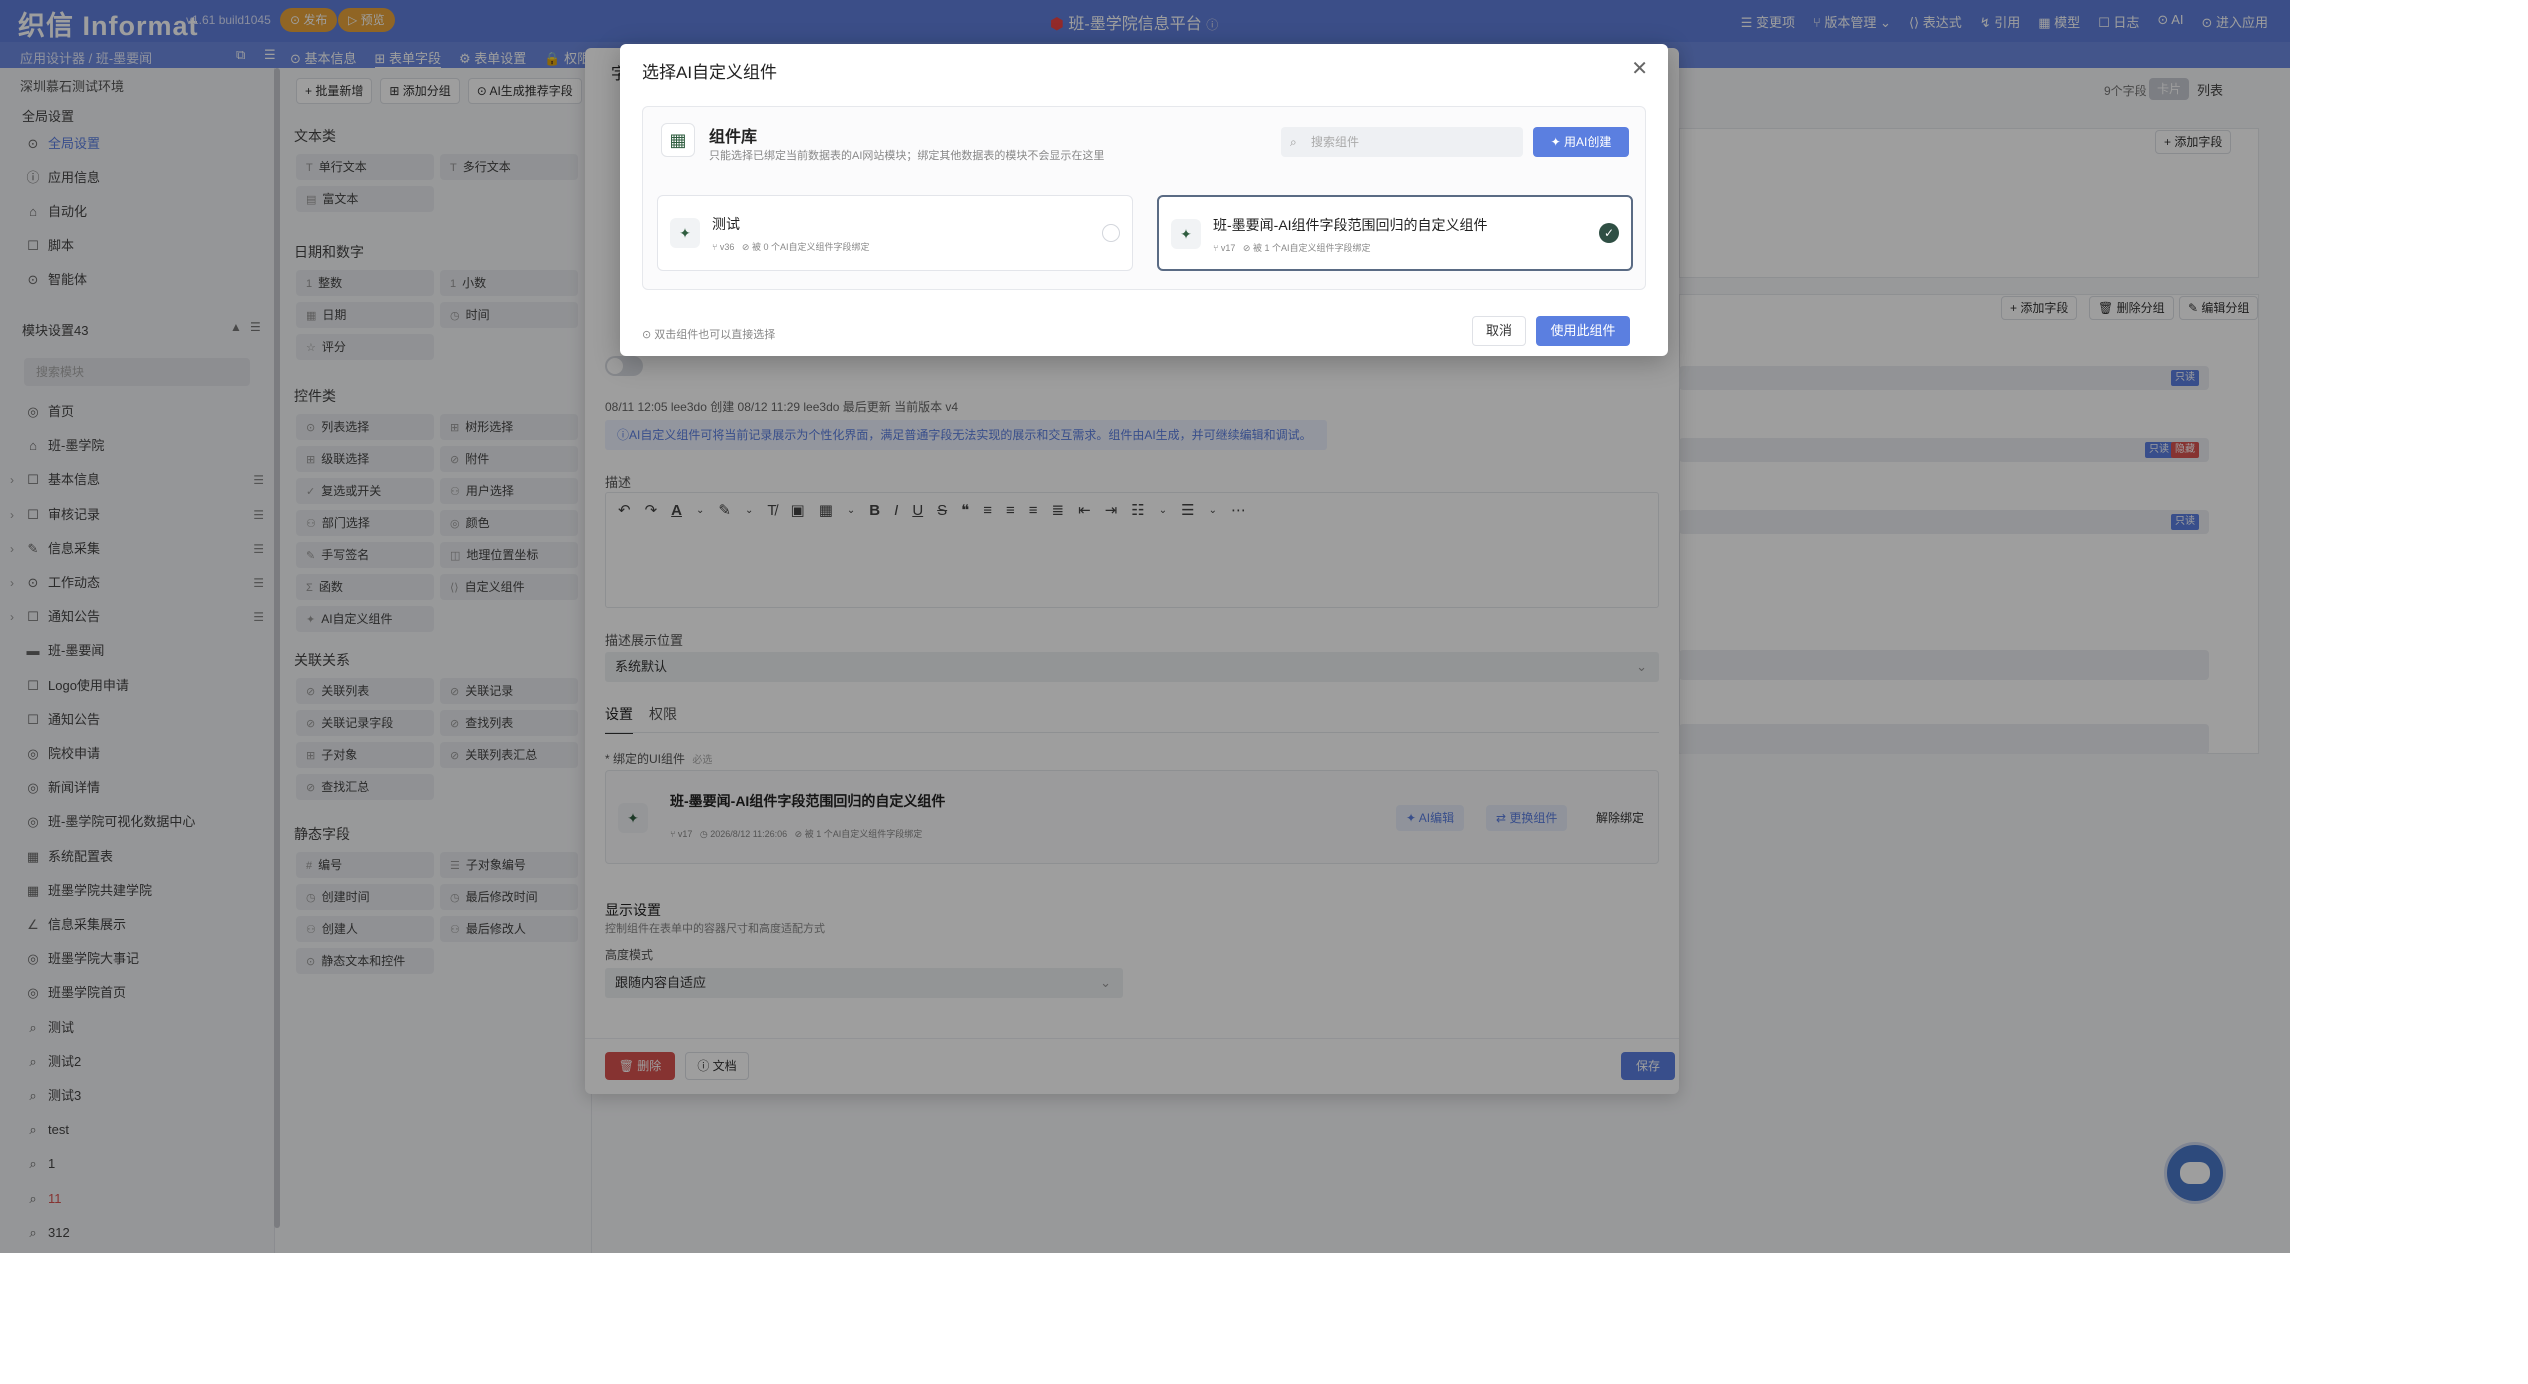  I want to click on library-description: 只能选择已绑定当前数据表的AI网站模块；绑定其他数据表的模块不会显示在这里, so click(907, 156).